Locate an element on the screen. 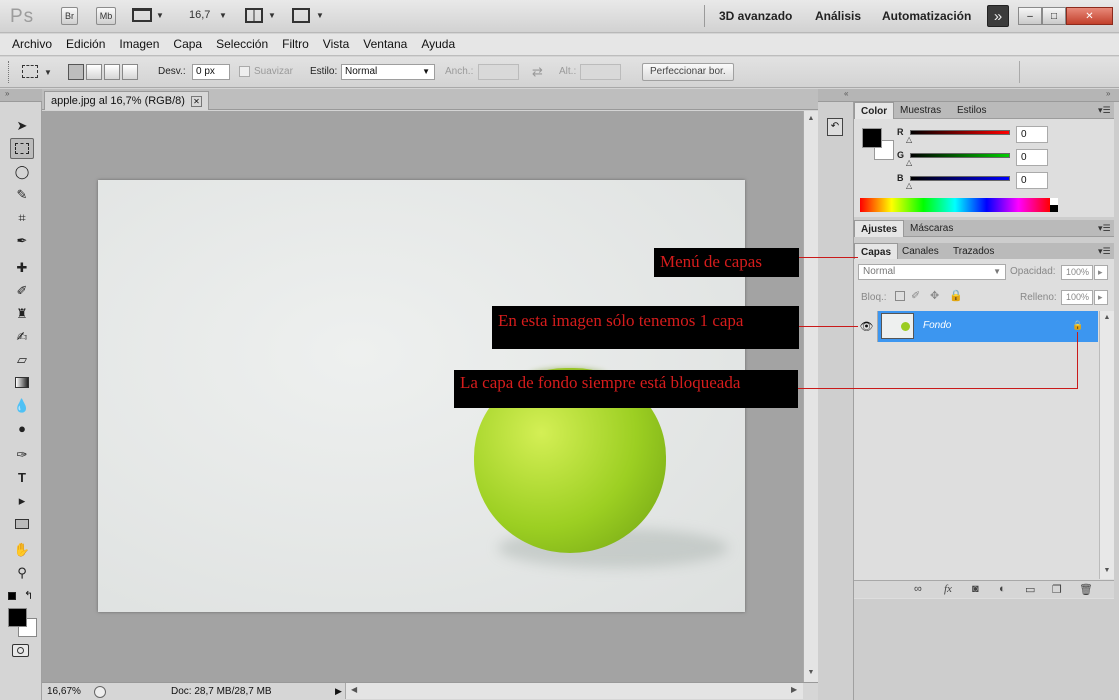 The image size is (1119, 700). menu-view: Vista is located at coordinates (336, 44).